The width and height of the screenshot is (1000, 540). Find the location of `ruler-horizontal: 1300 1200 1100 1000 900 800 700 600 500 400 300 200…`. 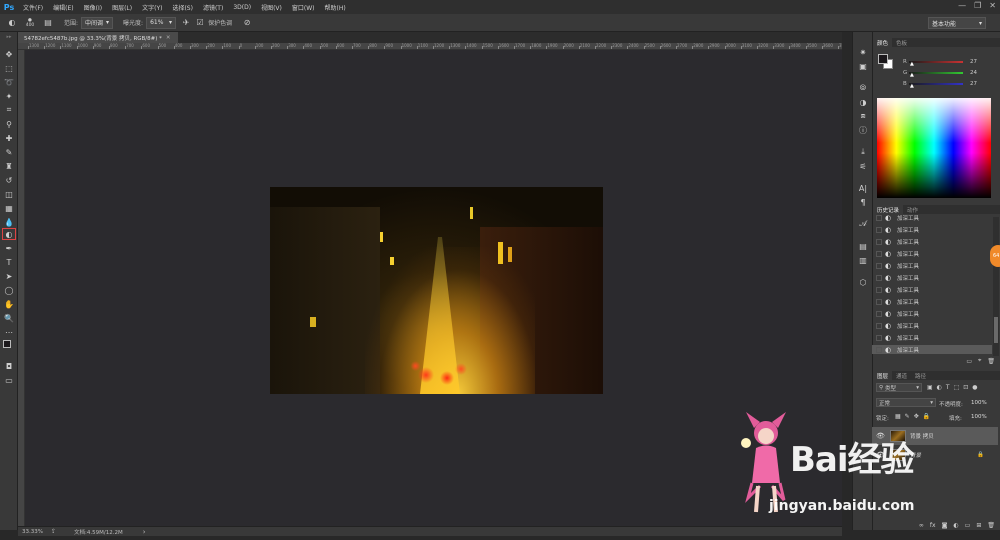

ruler-horizontal: 1300 1200 1100 1000 900 800 700 600 500 400 300 200… is located at coordinates (430, 46).